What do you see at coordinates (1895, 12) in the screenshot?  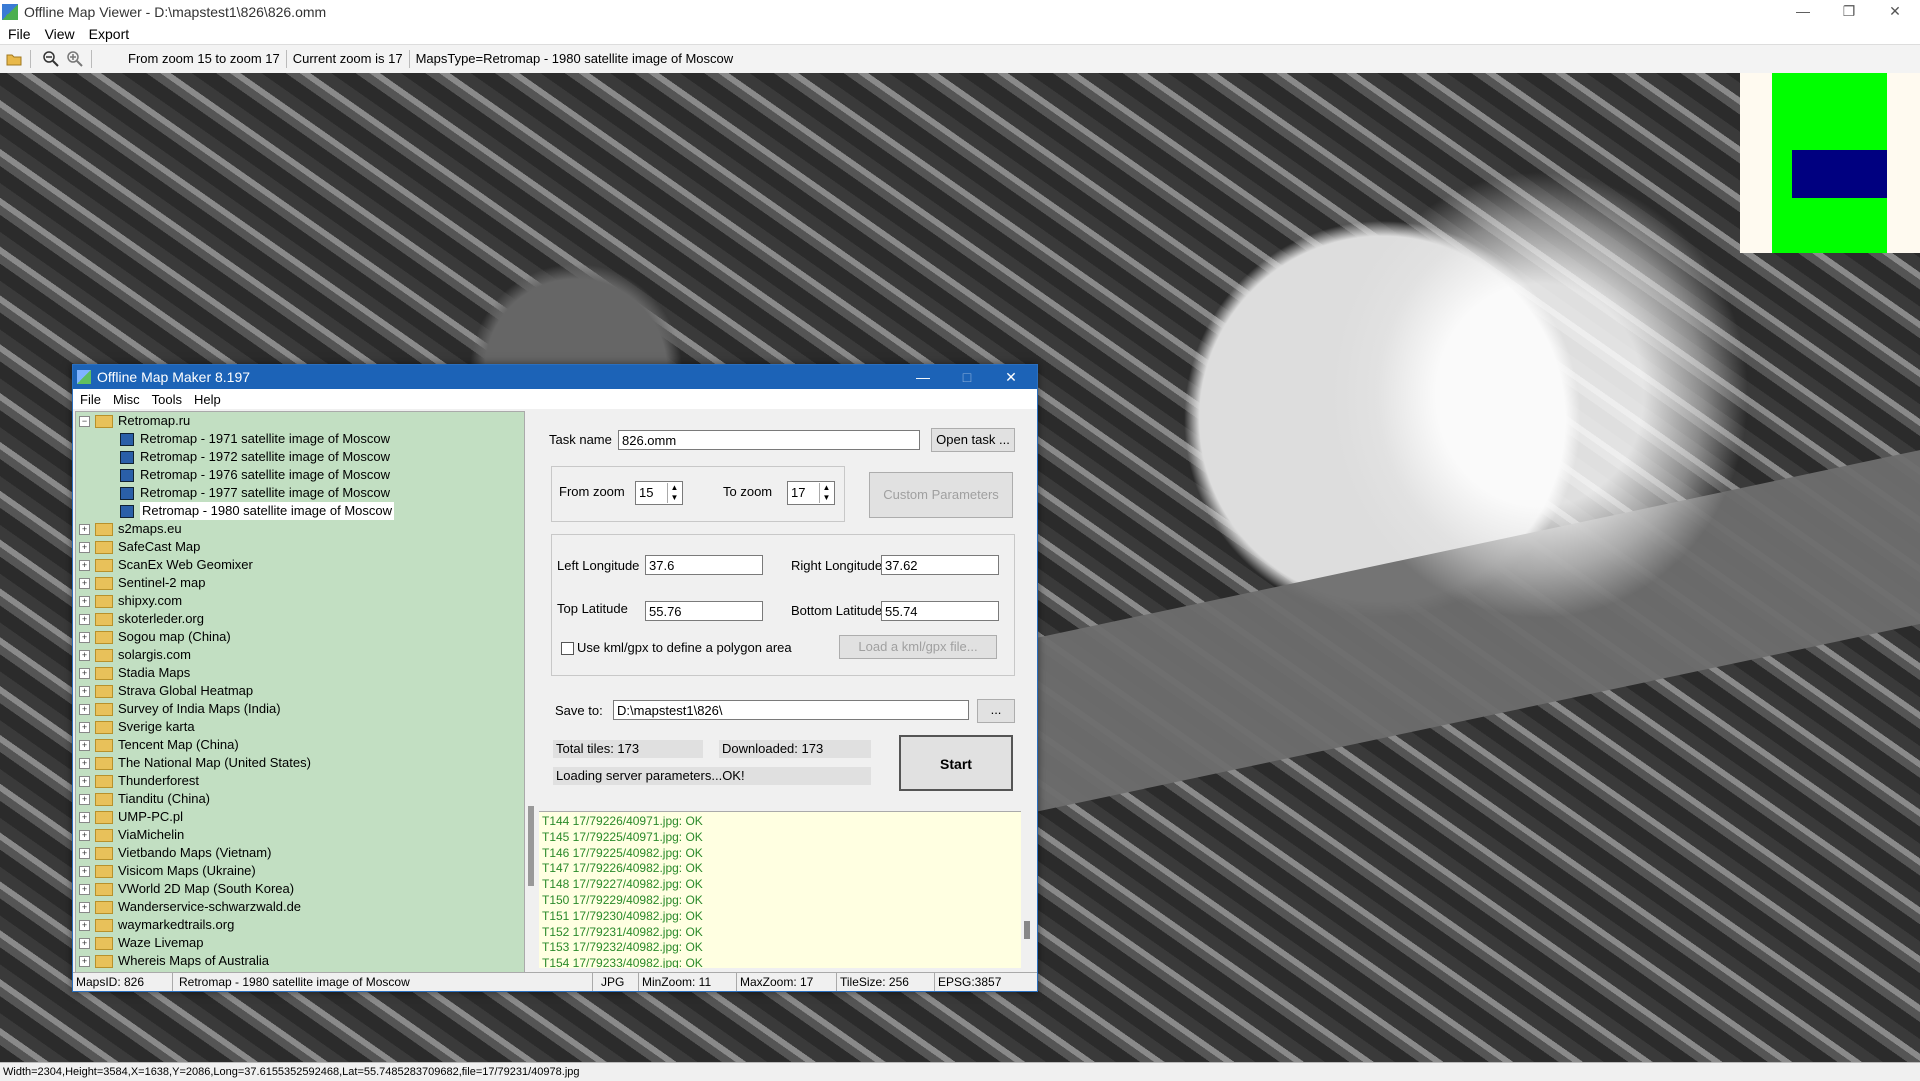 I see `close-button: ✕` at bounding box center [1895, 12].